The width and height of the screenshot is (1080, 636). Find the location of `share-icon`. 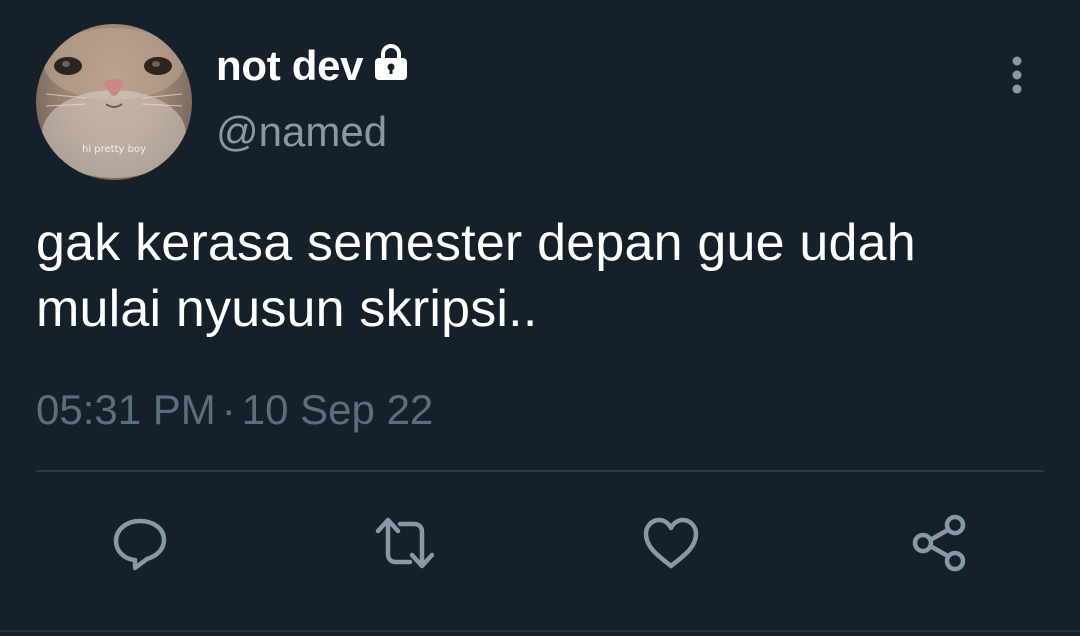

share-icon is located at coordinates (939, 543).